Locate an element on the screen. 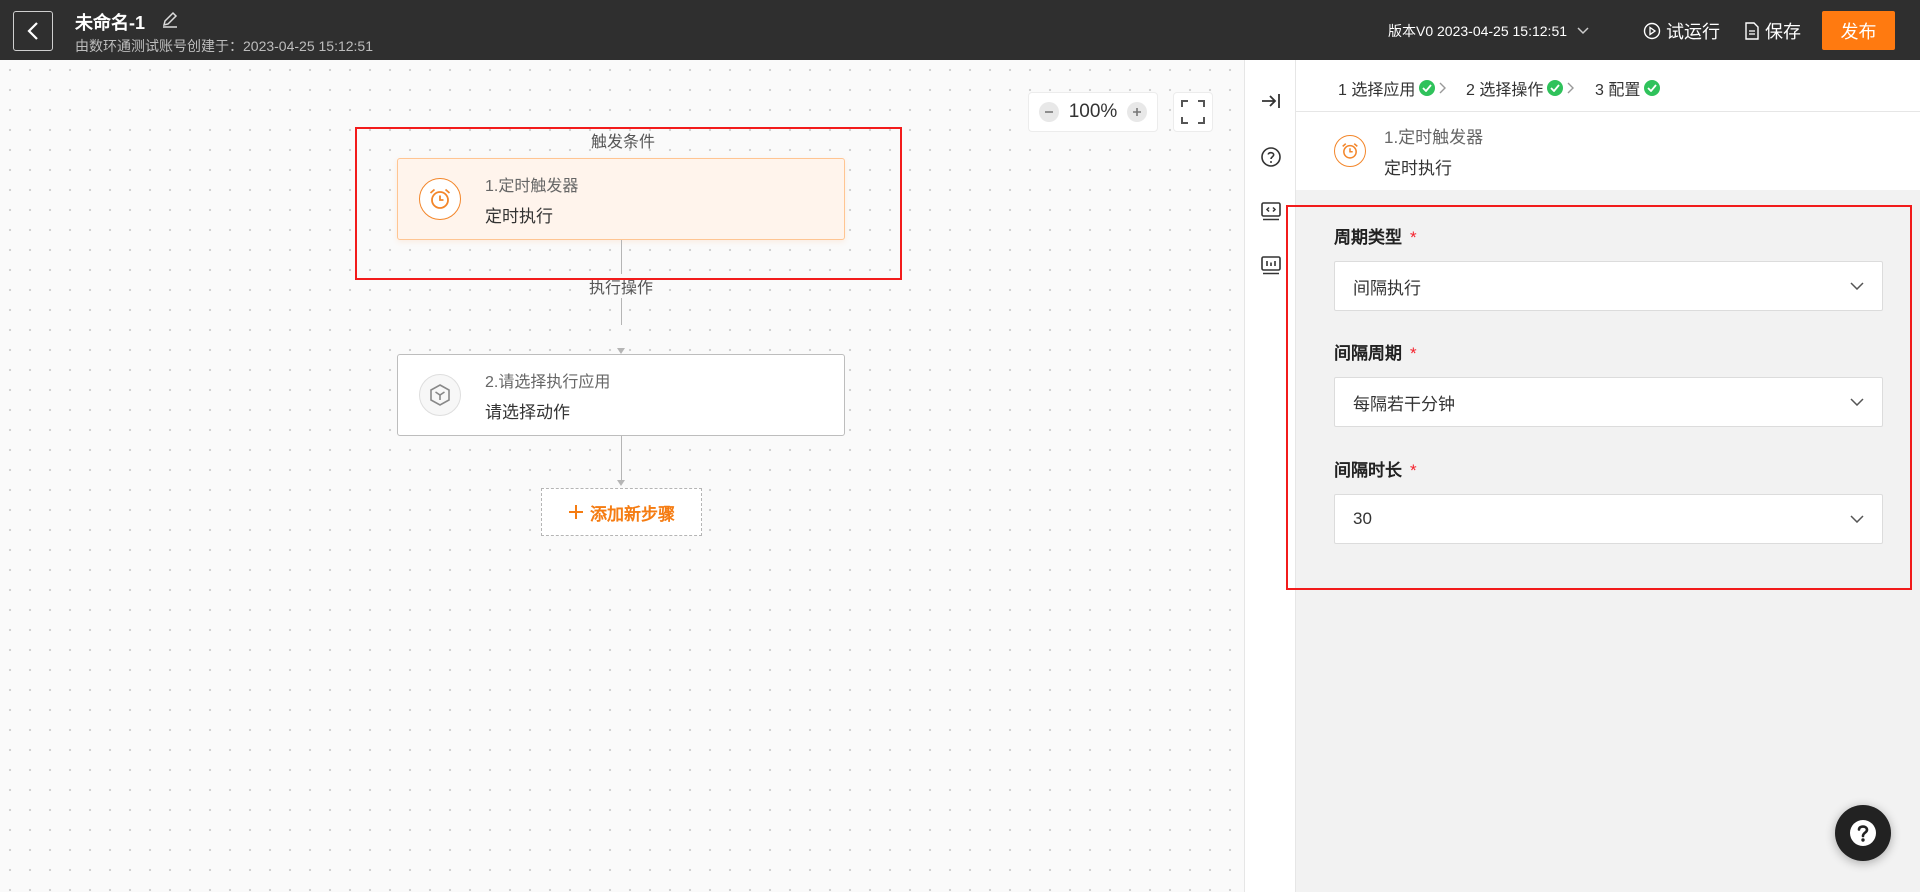 The width and height of the screenshot is (1920, 892). version-selector: 版本V0 2023-04-25 15:12:51 is located at coordinates (1488, 31).